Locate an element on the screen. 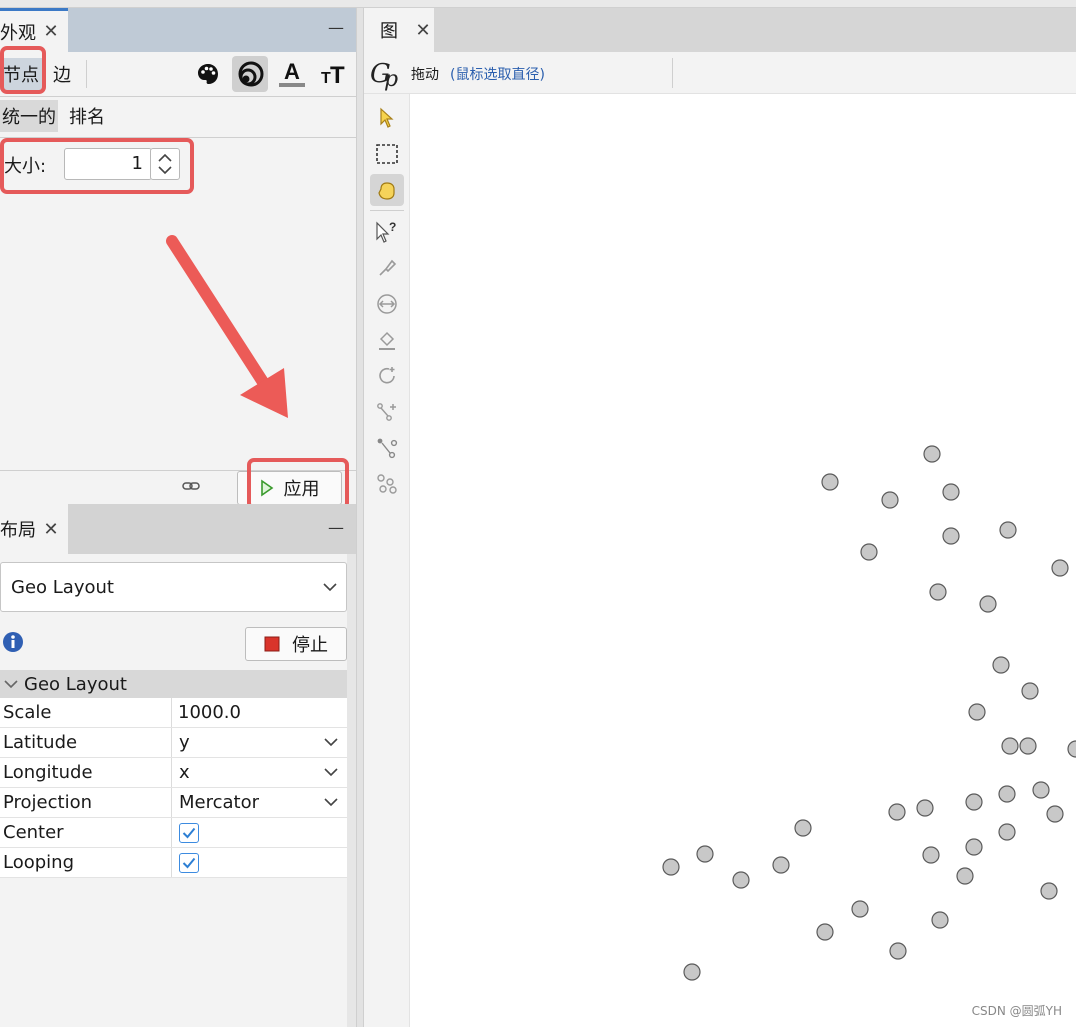  property-value-dropdown: y is located at coordinates (259, 742).